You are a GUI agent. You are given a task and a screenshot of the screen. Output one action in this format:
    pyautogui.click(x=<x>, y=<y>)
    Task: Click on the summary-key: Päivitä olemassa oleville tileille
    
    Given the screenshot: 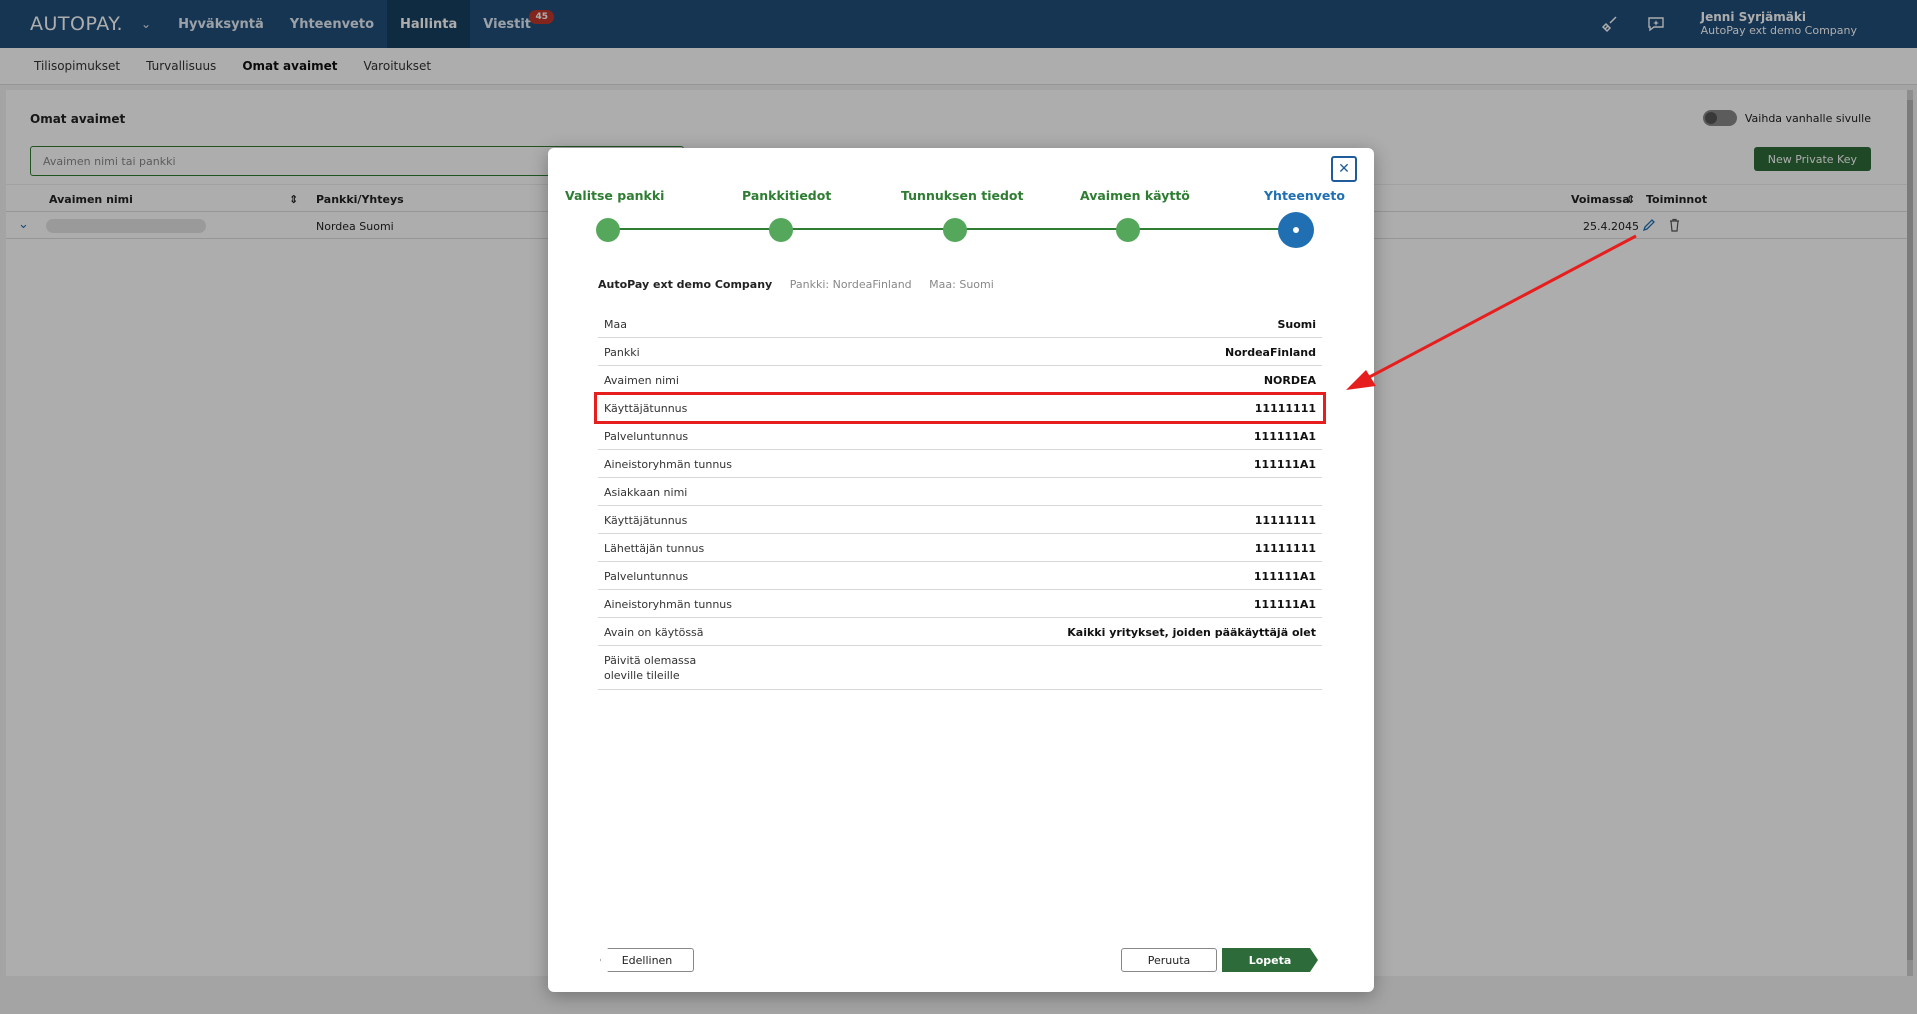 What is the action you would take?
    pyautogui.click(x=650, y=668)
    